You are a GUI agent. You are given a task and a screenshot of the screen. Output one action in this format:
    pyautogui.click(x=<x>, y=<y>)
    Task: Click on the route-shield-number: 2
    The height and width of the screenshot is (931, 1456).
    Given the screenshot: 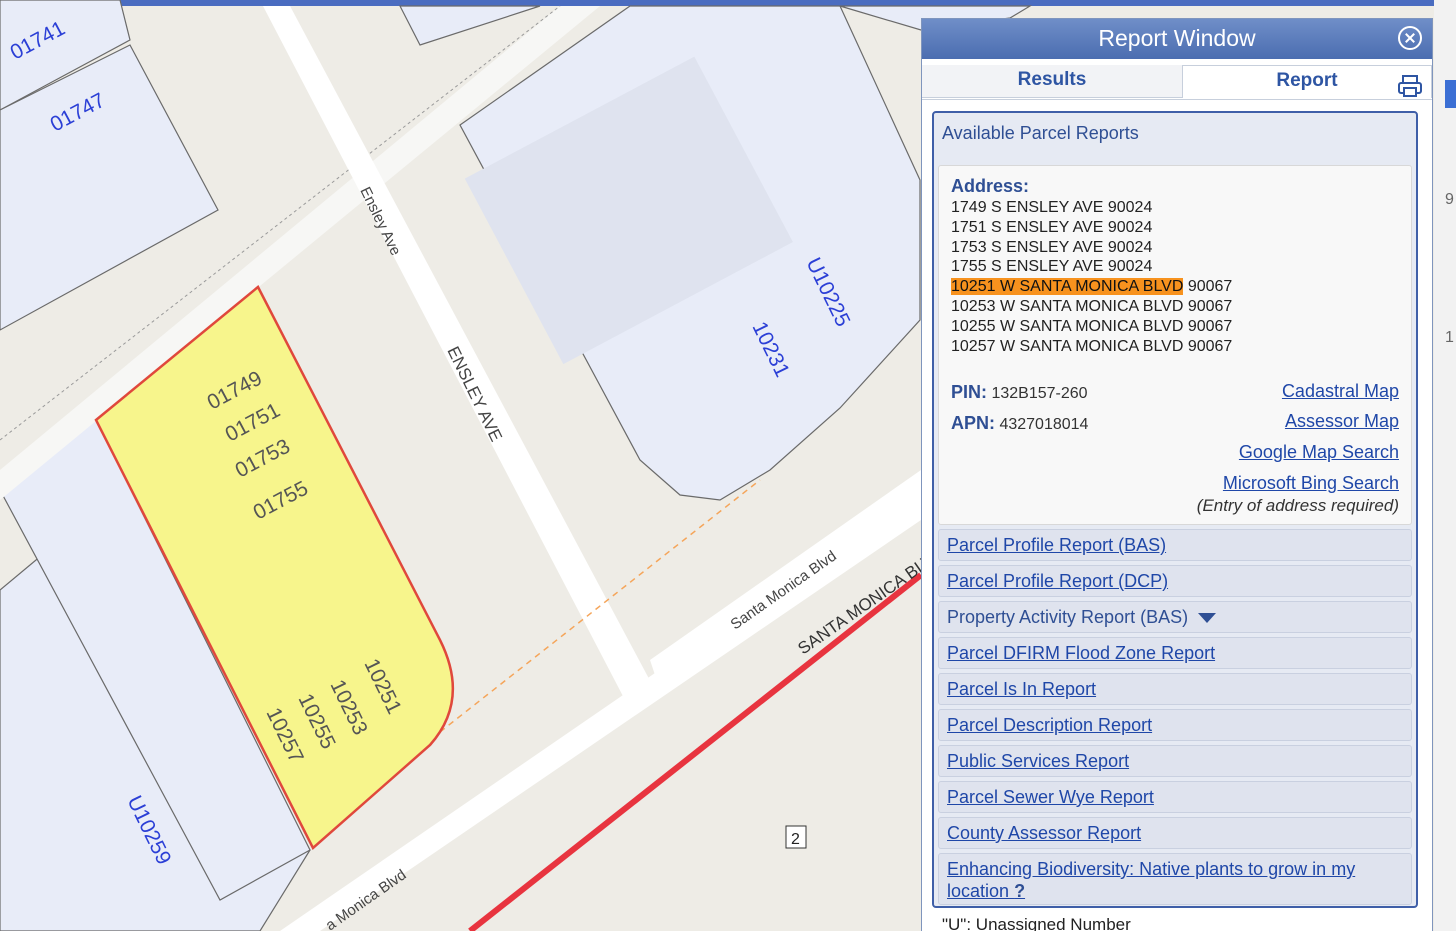 What is the action you would take?
    pyautogui.click(x=795, y=839)
    